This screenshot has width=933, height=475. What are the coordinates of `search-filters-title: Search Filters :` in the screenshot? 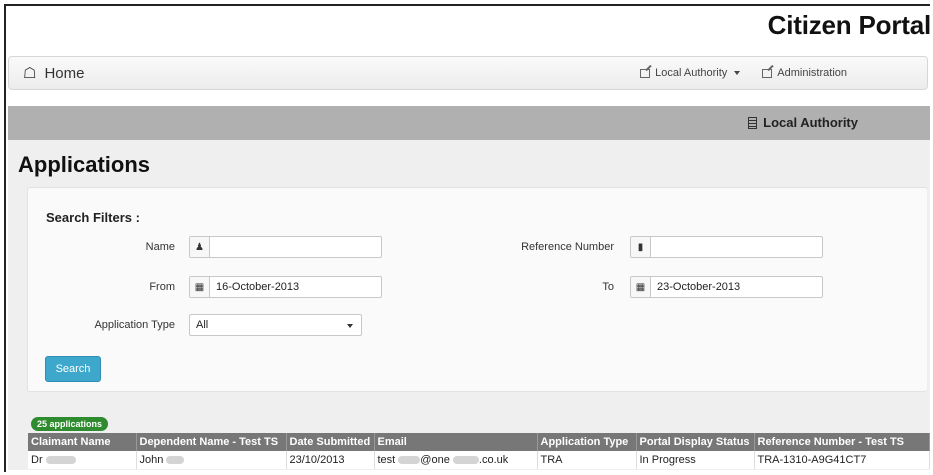 It's located at (93, 217).